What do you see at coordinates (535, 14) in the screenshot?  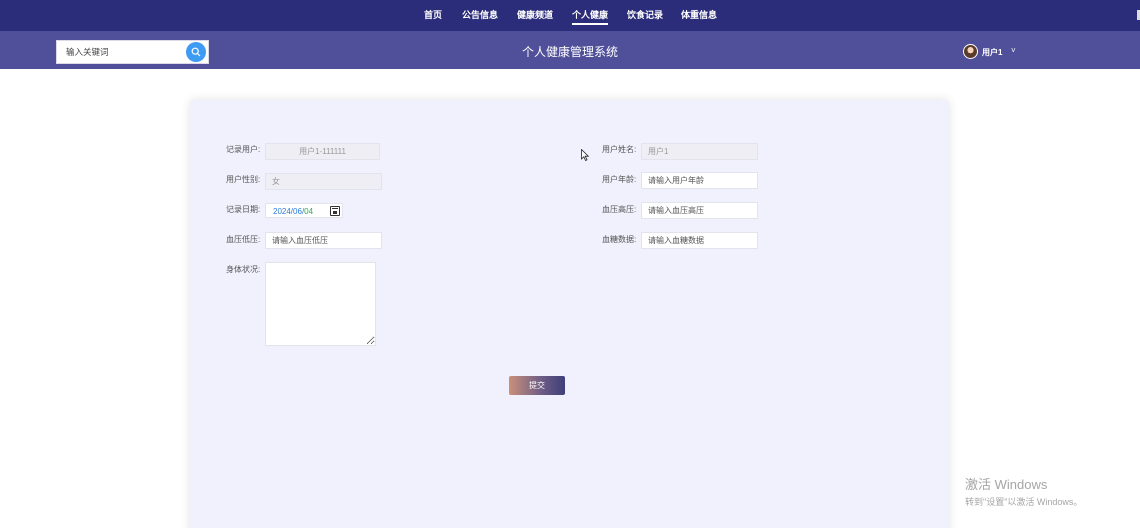 I see `nav-item-health-channel: 健康频道` at bounding box center [535, 14].